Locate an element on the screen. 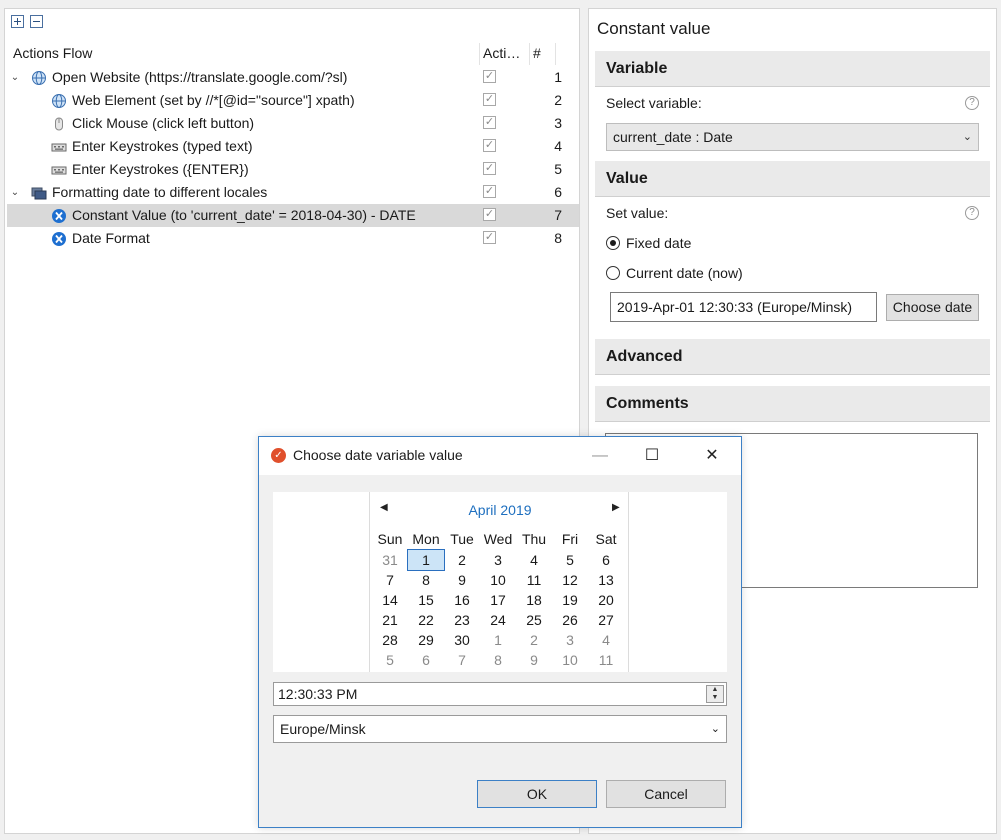 The width and height of the screenshot is (1001, 840). calendar-day: 16 is located at coordinates (462, 600).